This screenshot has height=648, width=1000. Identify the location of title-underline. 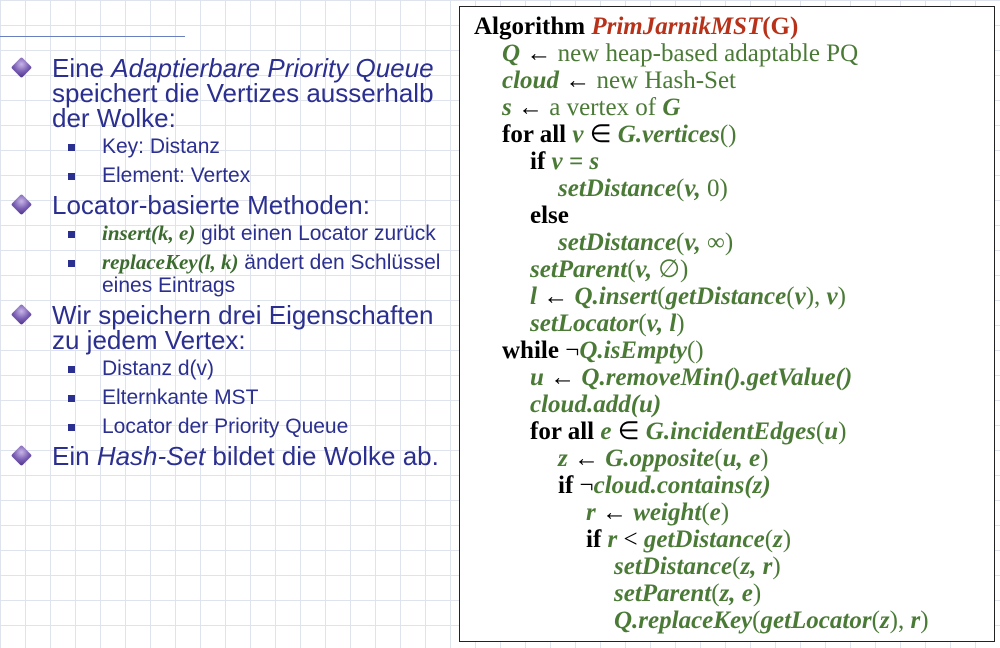
(92, 36).